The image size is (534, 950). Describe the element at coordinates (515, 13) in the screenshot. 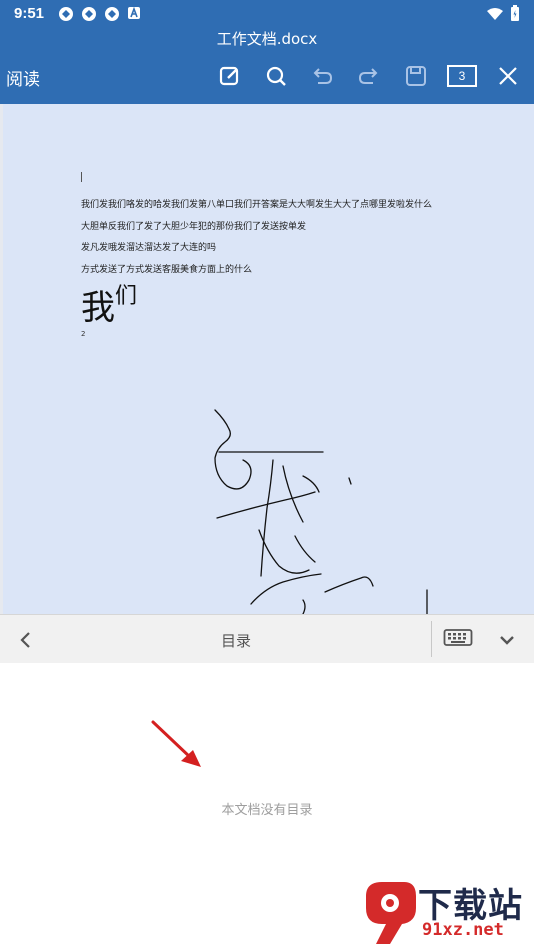

I see `battery-icon` at that location.